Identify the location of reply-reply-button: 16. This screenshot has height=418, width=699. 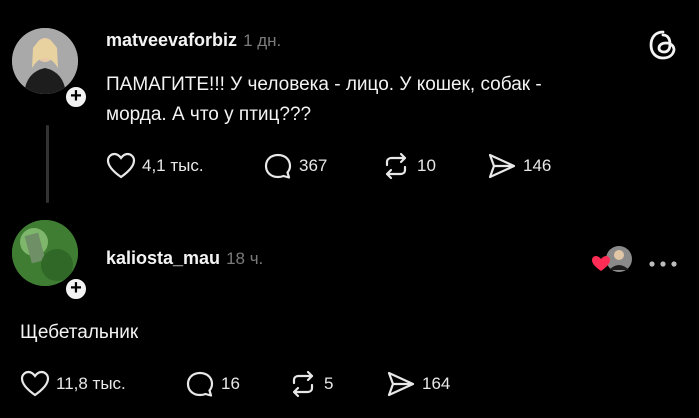
(212, 384).